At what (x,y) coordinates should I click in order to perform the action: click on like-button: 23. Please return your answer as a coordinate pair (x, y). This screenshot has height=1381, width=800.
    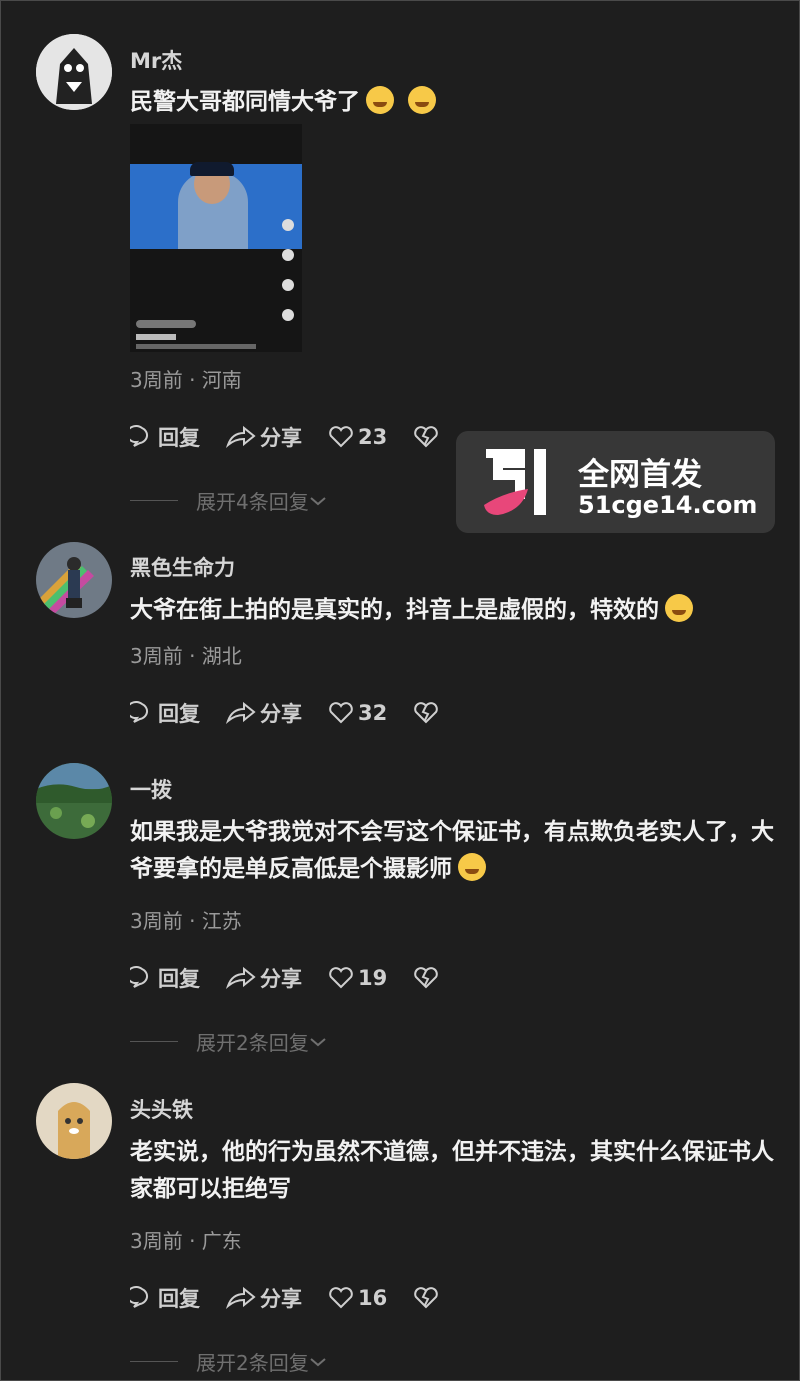
    Looking at the image, I should click on (357, 437).